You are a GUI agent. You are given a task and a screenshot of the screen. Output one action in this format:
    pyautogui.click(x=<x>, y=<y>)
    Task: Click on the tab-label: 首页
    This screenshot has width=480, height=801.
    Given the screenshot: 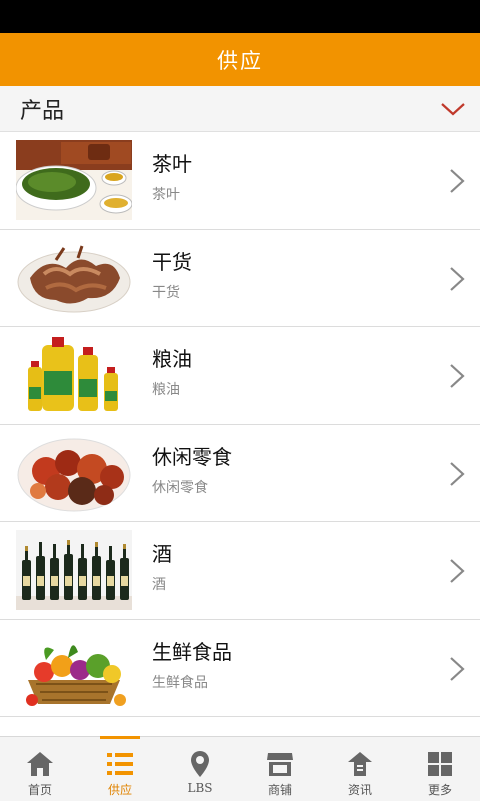 What is the action you would take?
    pyautogui.click(x=39, y=790)
    